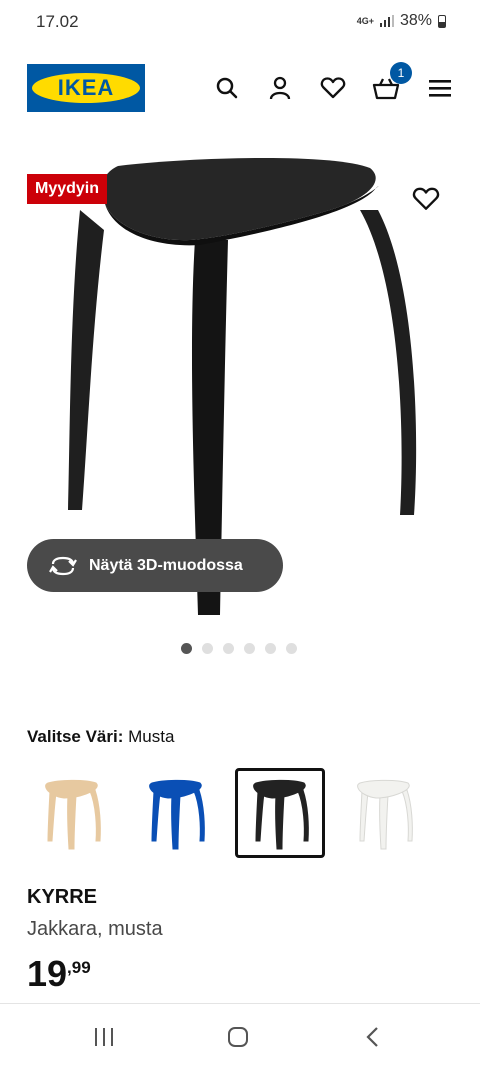 The width and height of the screenshot is (480, 1068). I want to click on view-3d-button: Näytä 3D-muodossa, so click(155, 565).